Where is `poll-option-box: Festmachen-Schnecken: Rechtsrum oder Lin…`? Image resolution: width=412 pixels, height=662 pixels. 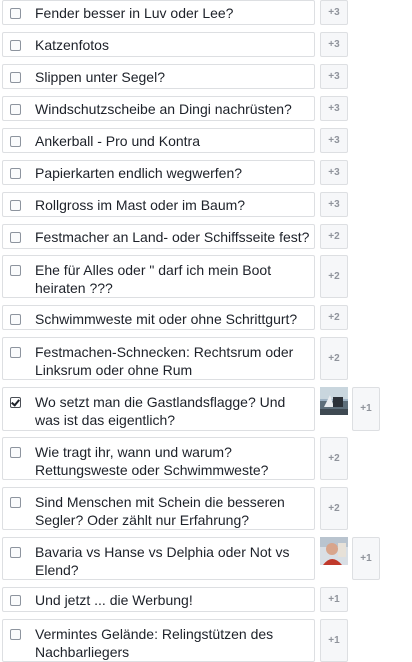 poll-option-box: Festmachen-Schnecken: Rechtsrum oder Lin… is located at coordinates (158, 358).